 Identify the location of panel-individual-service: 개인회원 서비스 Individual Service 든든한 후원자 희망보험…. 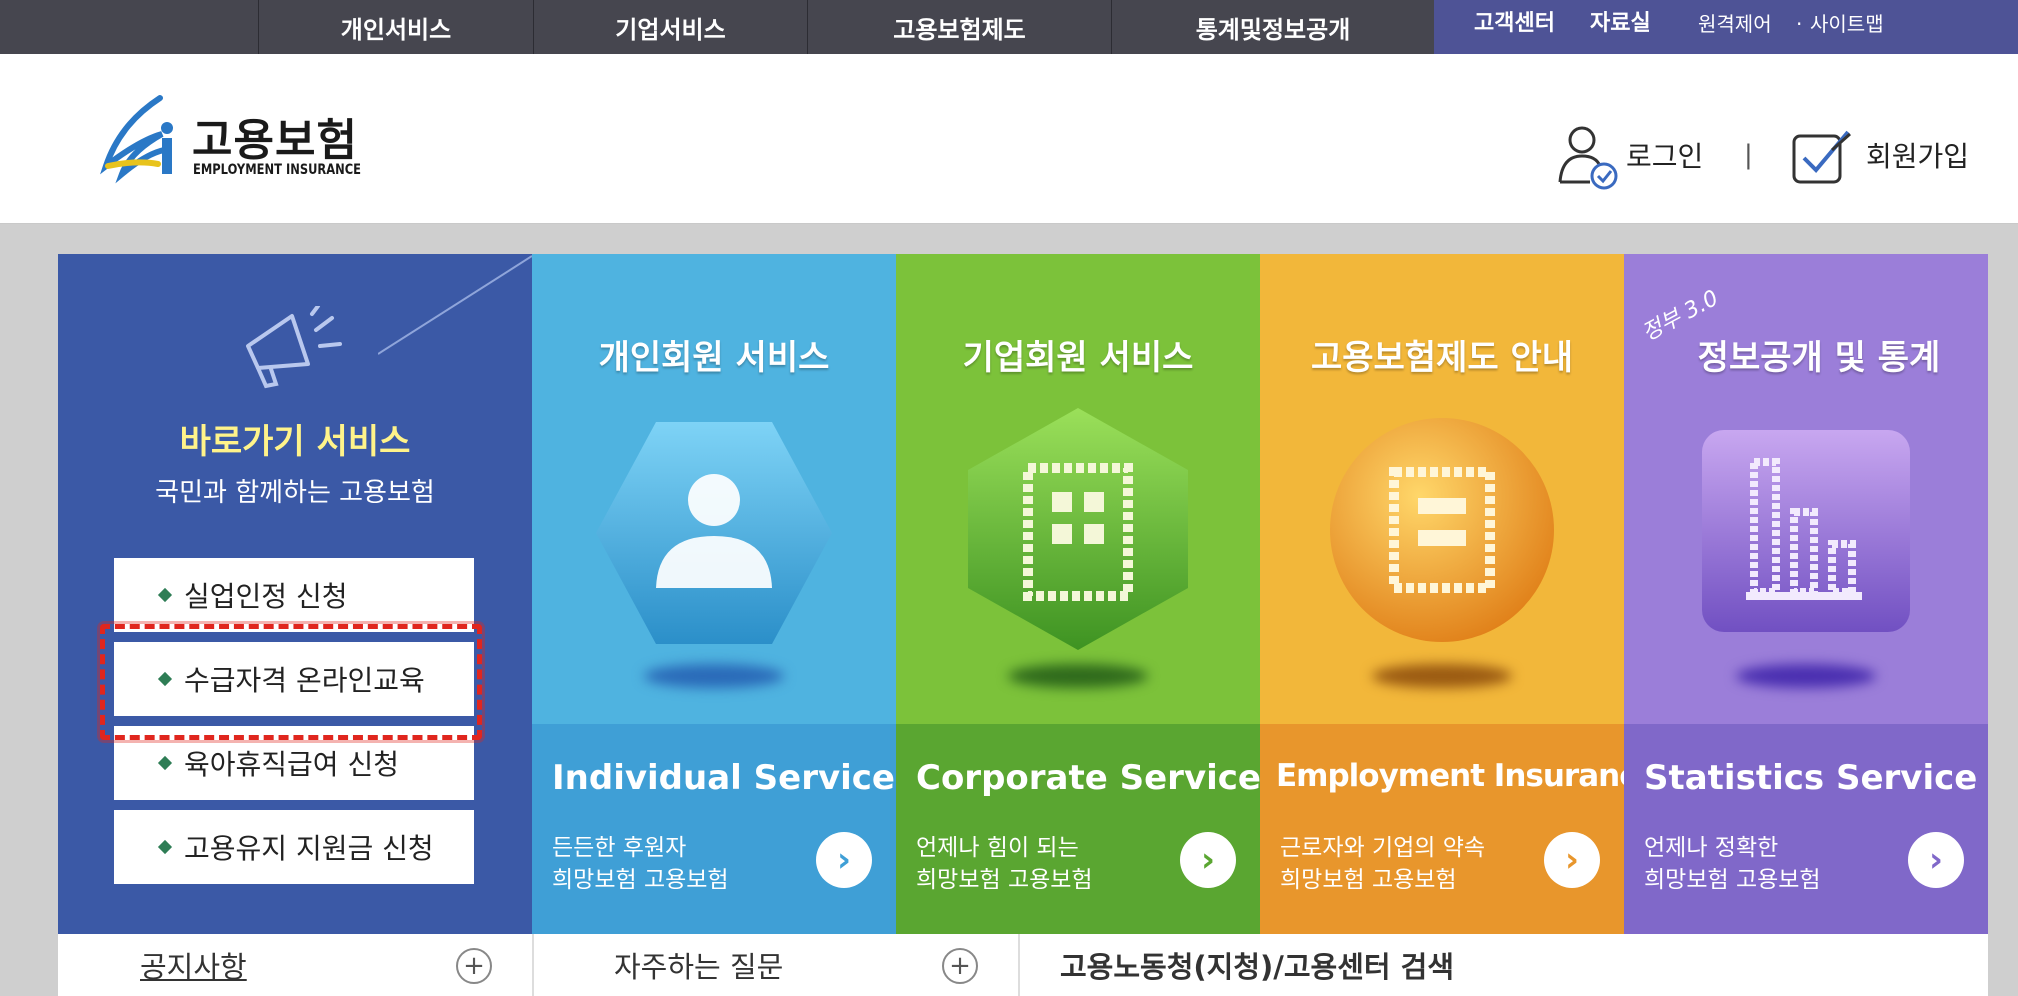
(714, 594).